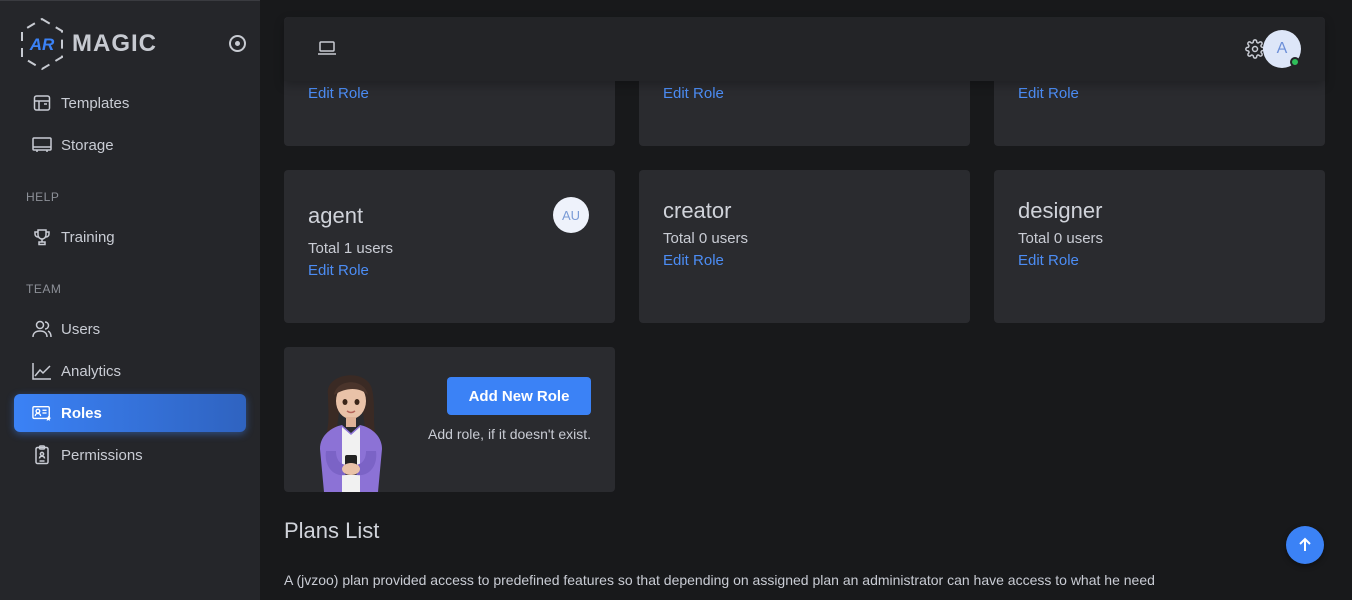  What do you see at coordinates (42, 145) in the screenshot?
I see `storage-icon` at bounding box center [42, 145].